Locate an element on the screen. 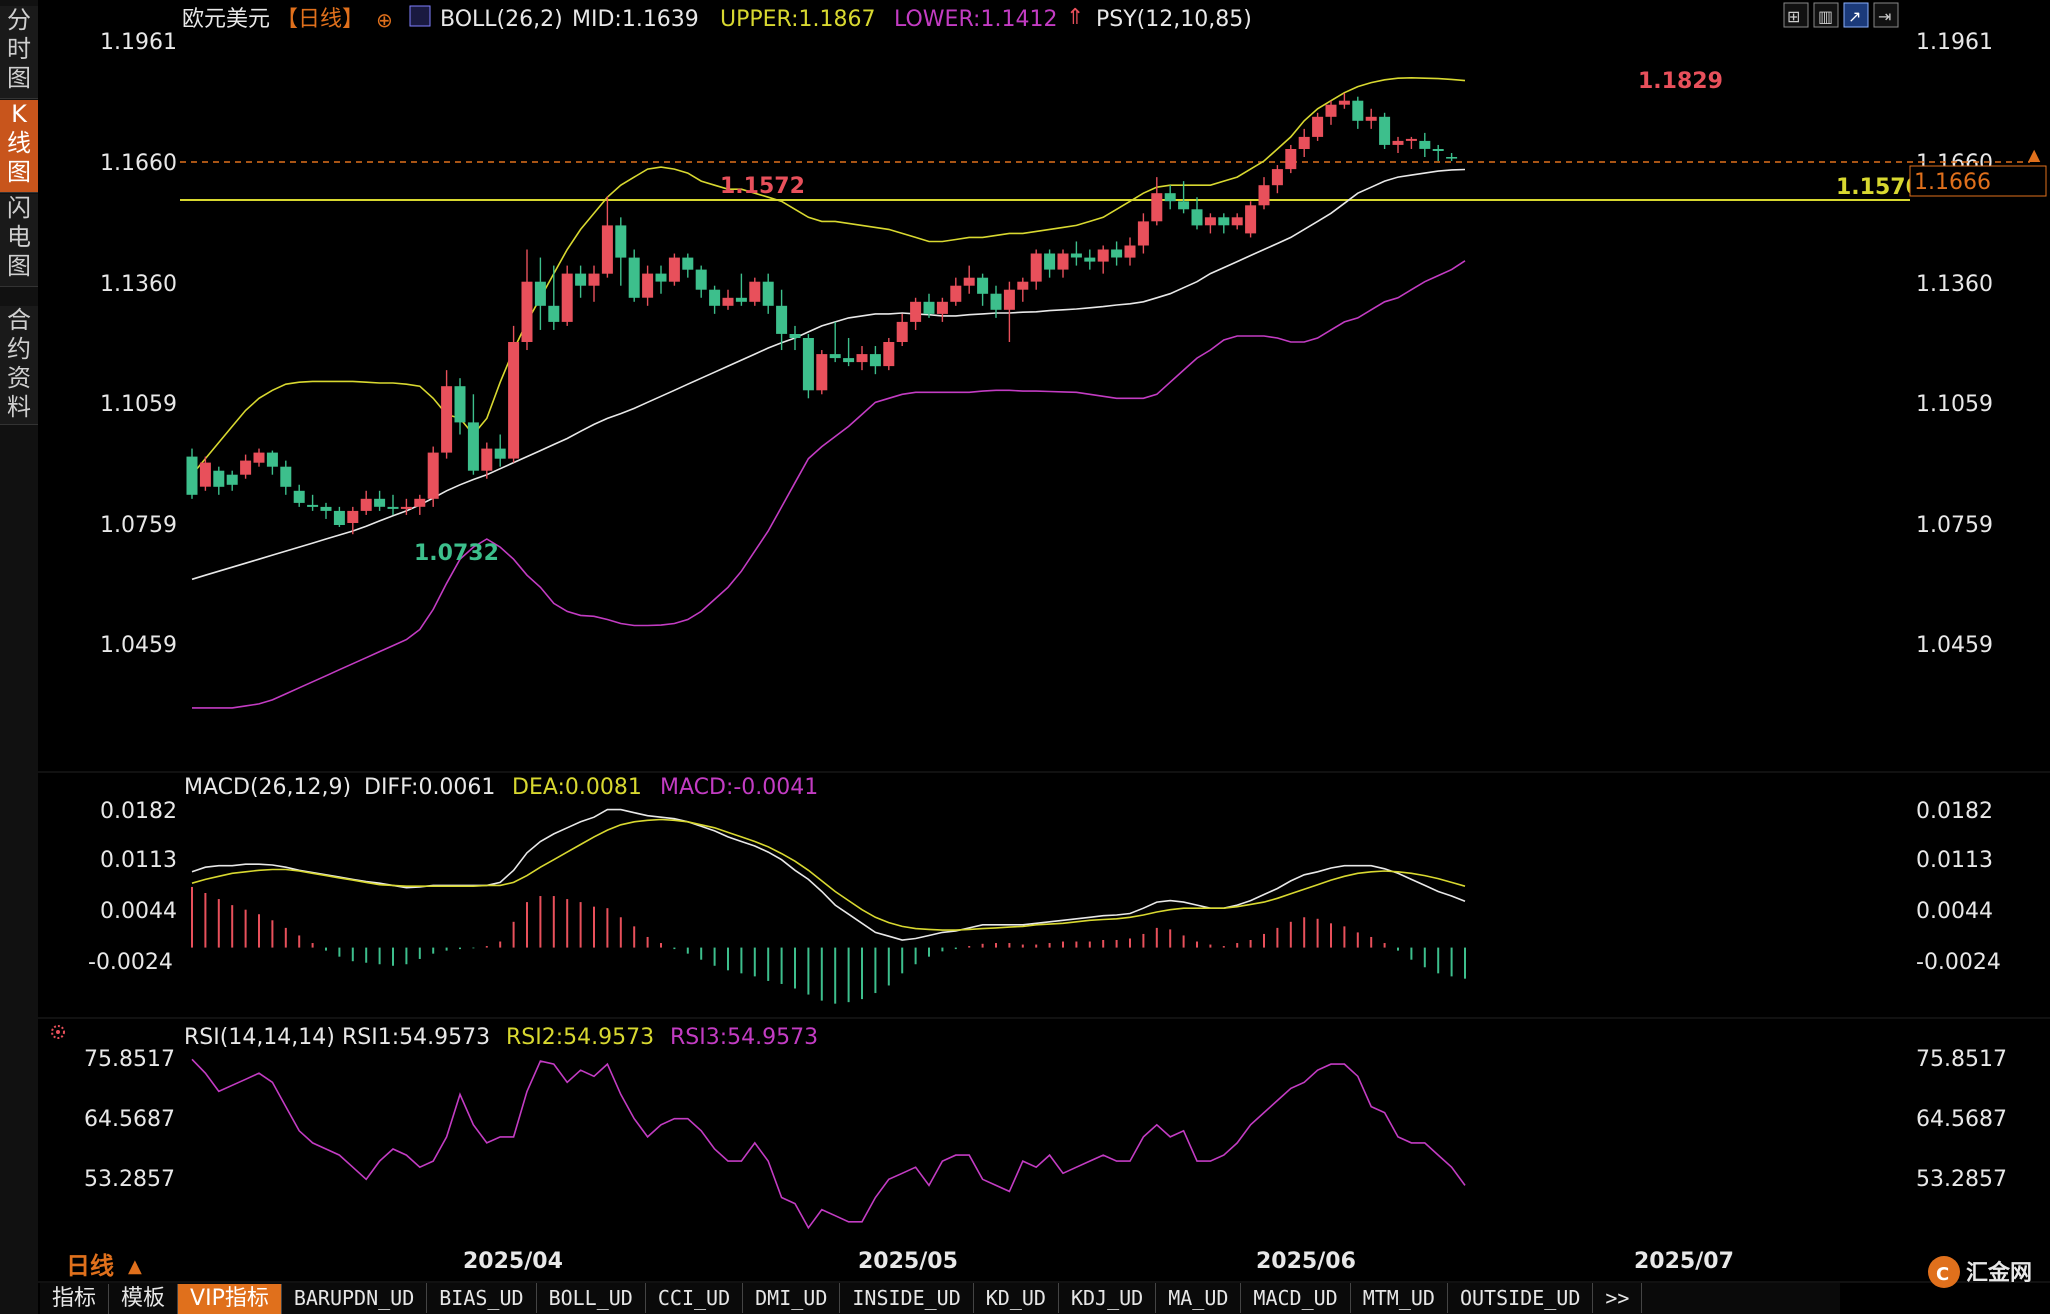 The height and width of the screenshot is (1314, 2050). tick-label: 53.2857 is located at coordinates (129, 1179).